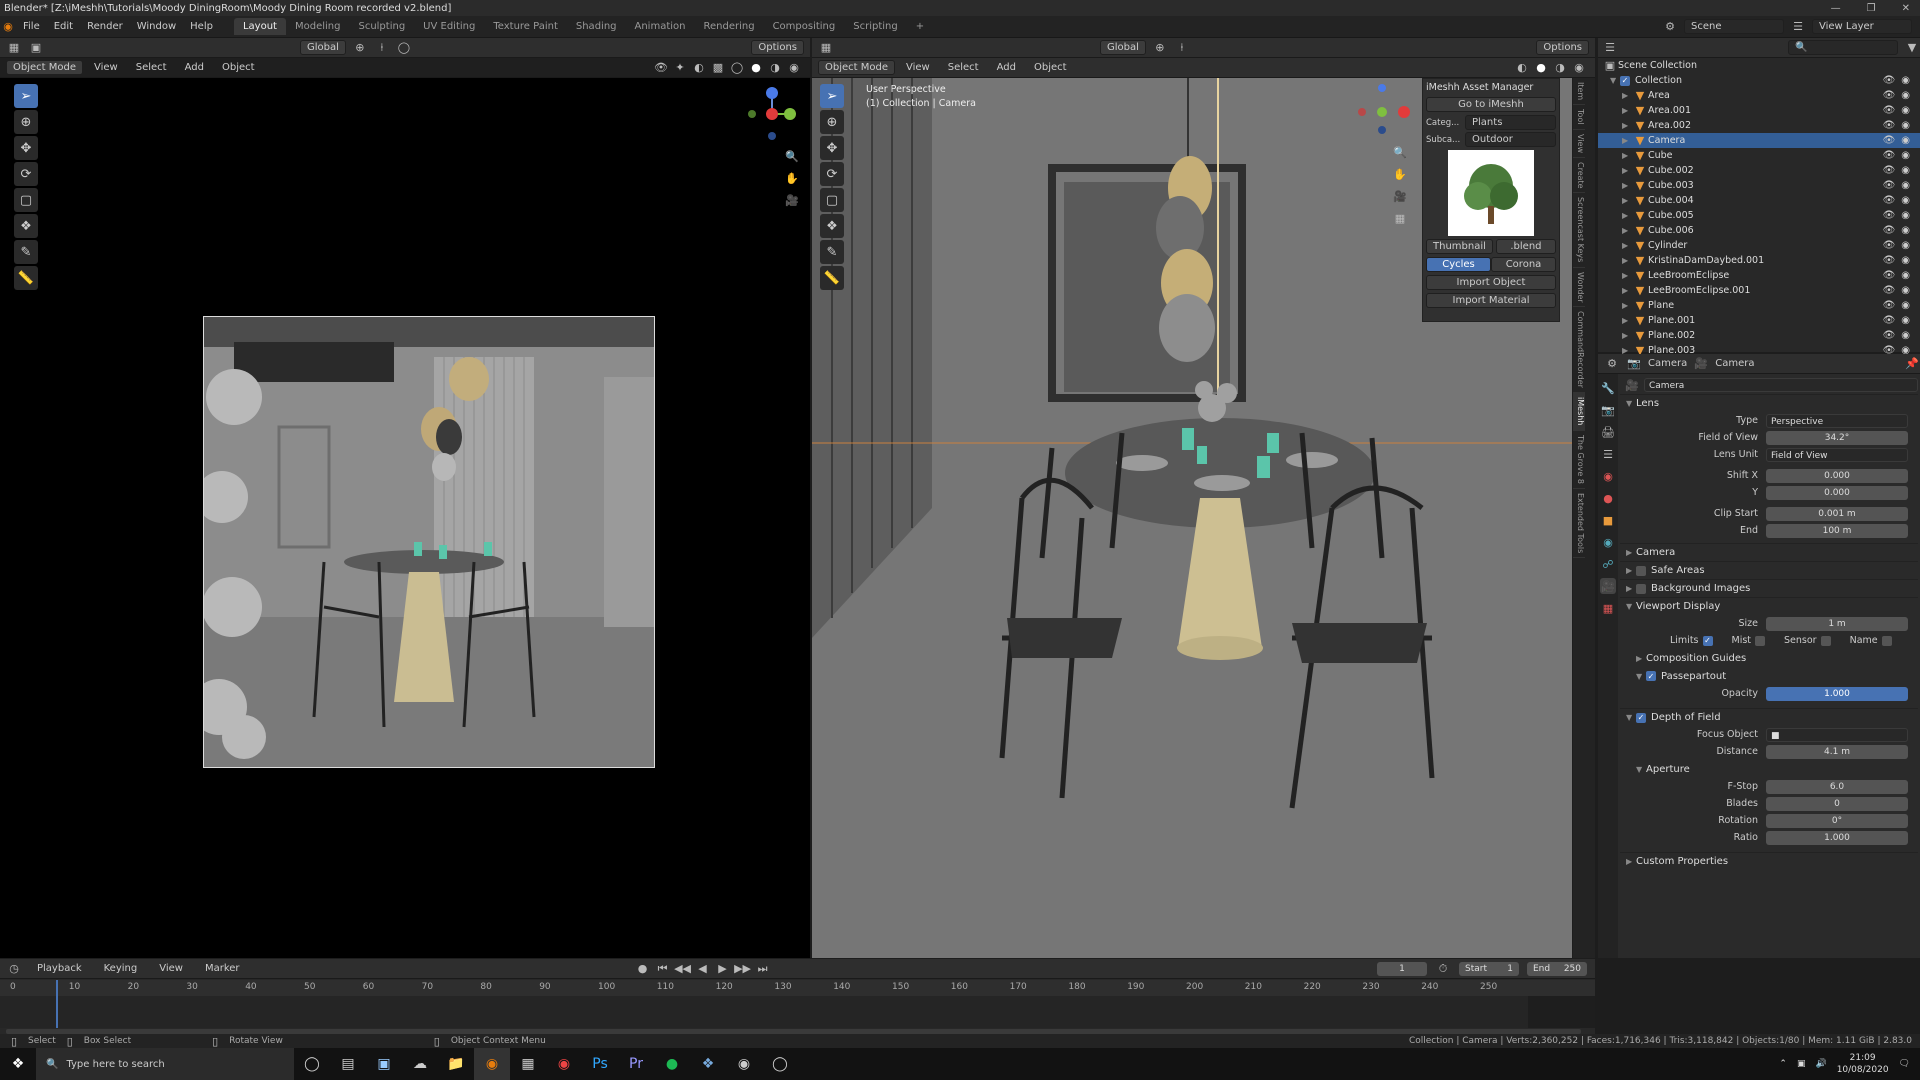 This screenshot has width=1920, height=1080. Describe the element at coordinates (1608, 388) in the screenshot. I see `tool-tab-icon: 🔧` at that location.